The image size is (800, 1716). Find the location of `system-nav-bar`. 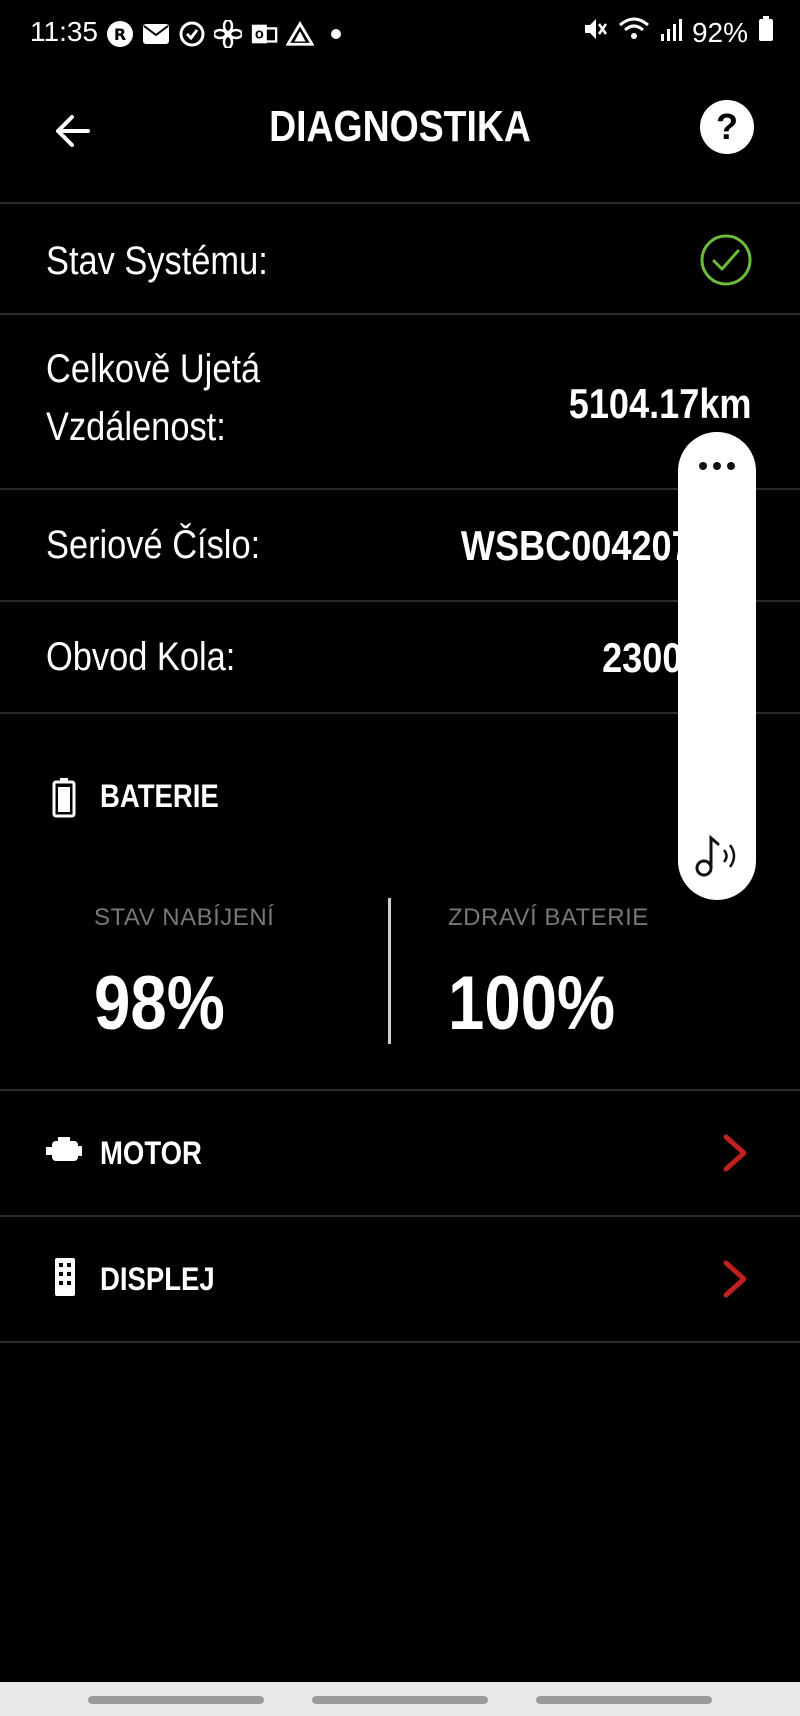

system-nav-bar is located at coordinates (400, 1699).